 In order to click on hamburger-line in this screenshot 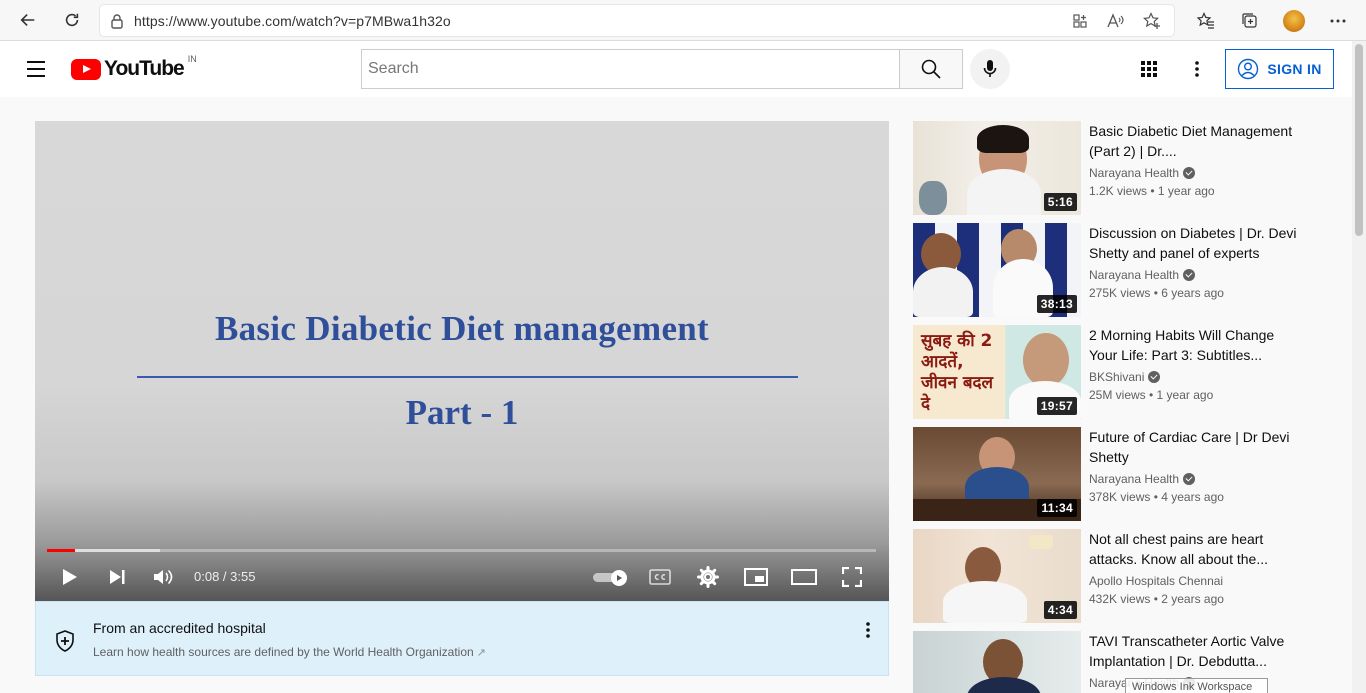, I will do `click(36, 69)`.